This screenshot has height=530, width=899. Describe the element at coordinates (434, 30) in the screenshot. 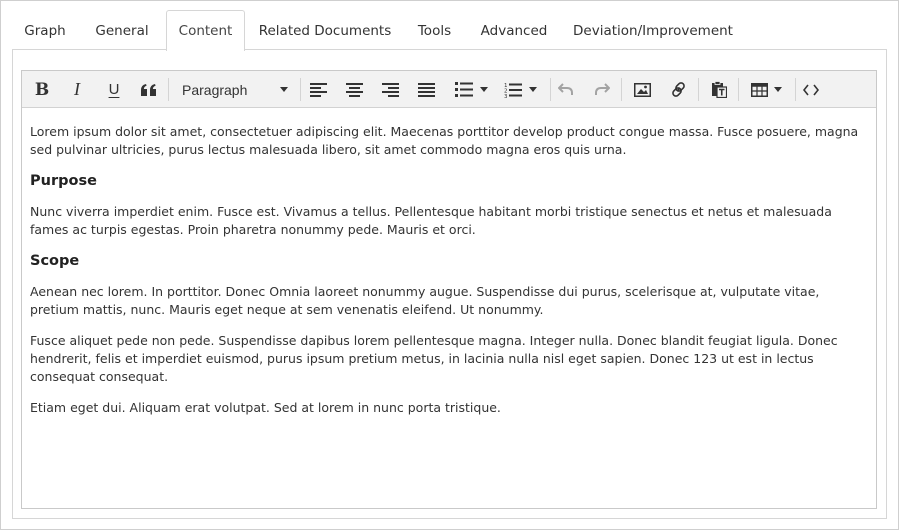

I see `tab-tools: Tools` at that location.